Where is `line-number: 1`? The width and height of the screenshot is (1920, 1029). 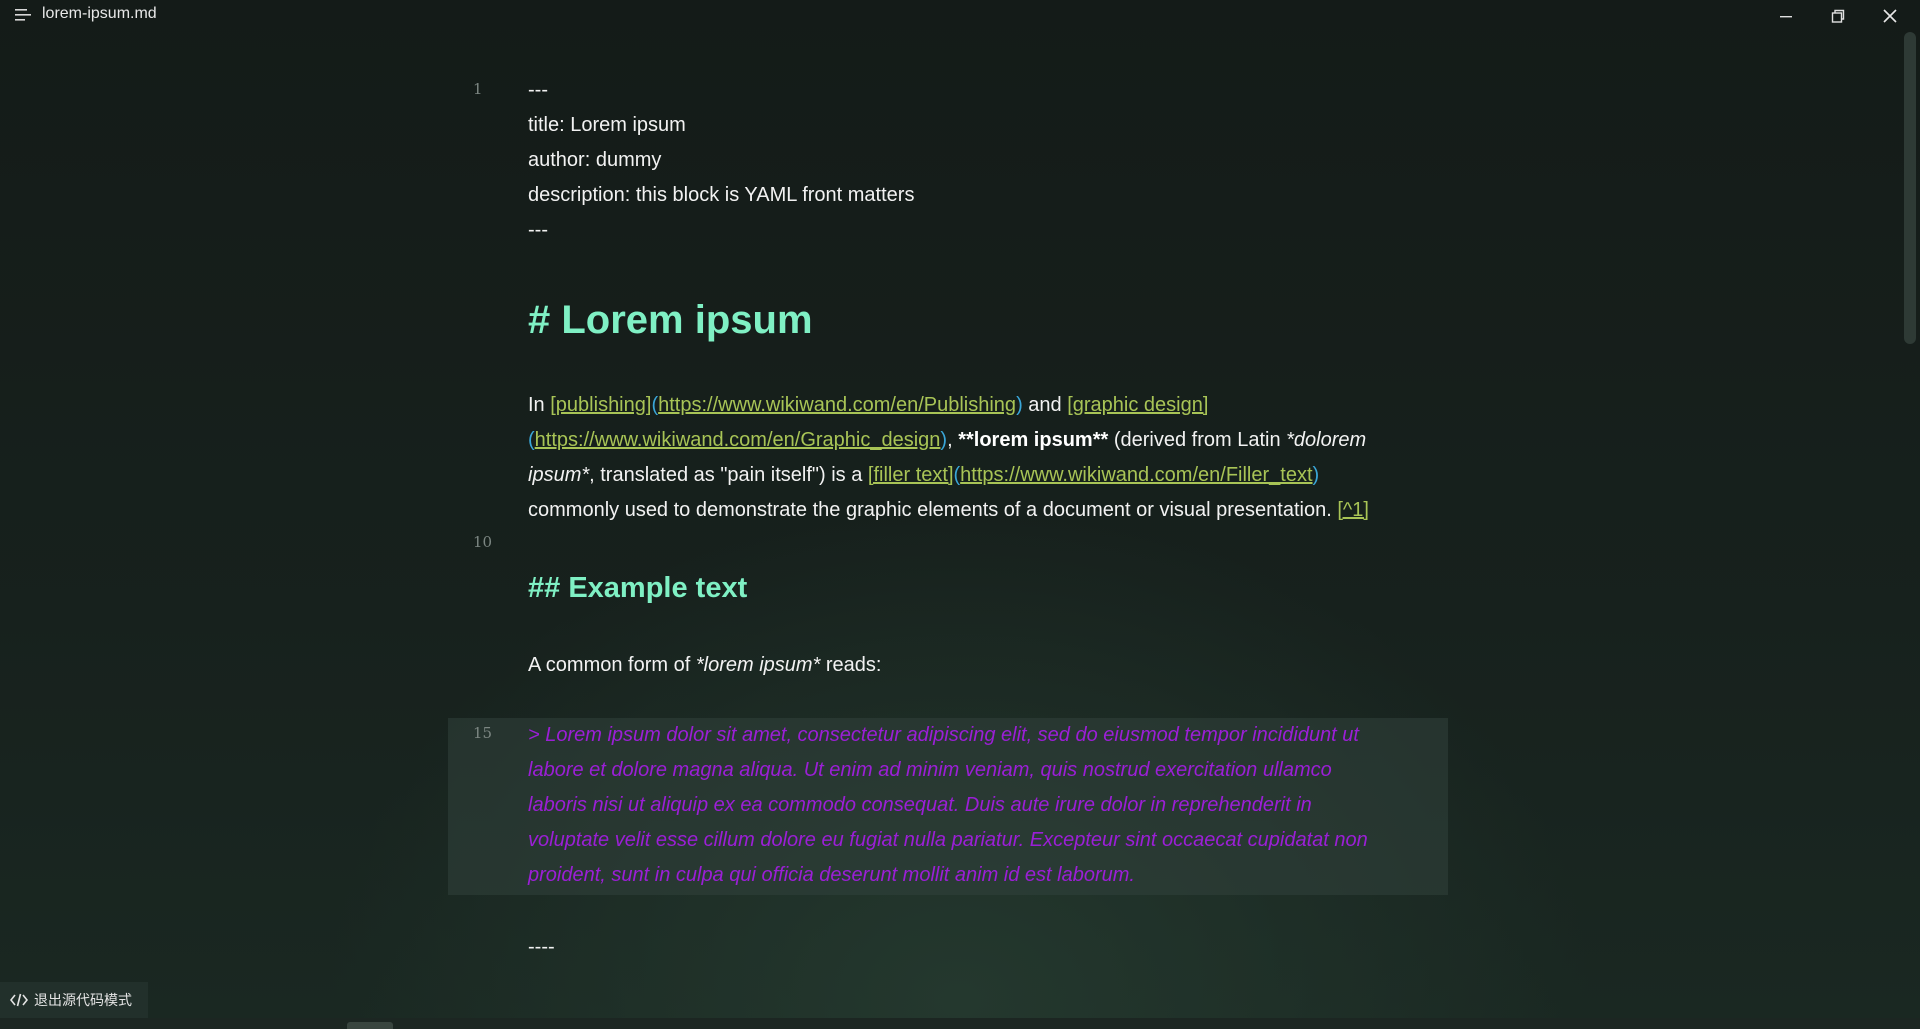
line-number: 1 is located at coordinates (478, 89).